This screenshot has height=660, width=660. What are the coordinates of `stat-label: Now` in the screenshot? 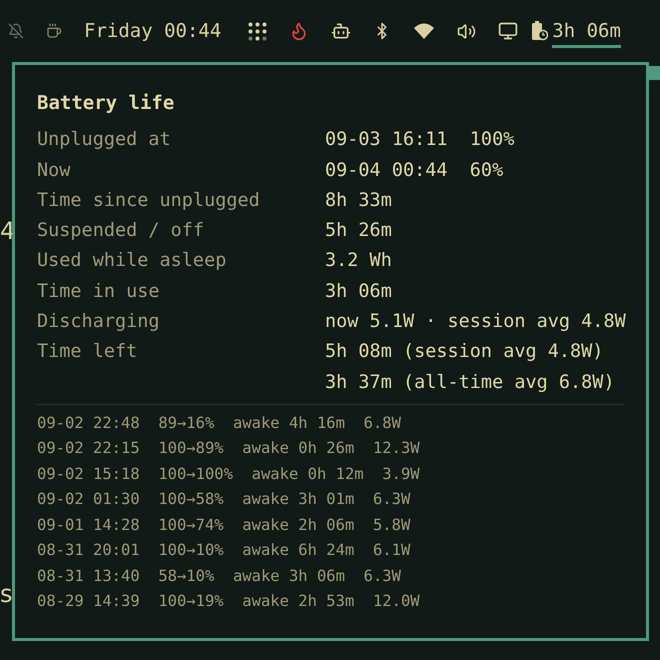 It's located at (53, 170).